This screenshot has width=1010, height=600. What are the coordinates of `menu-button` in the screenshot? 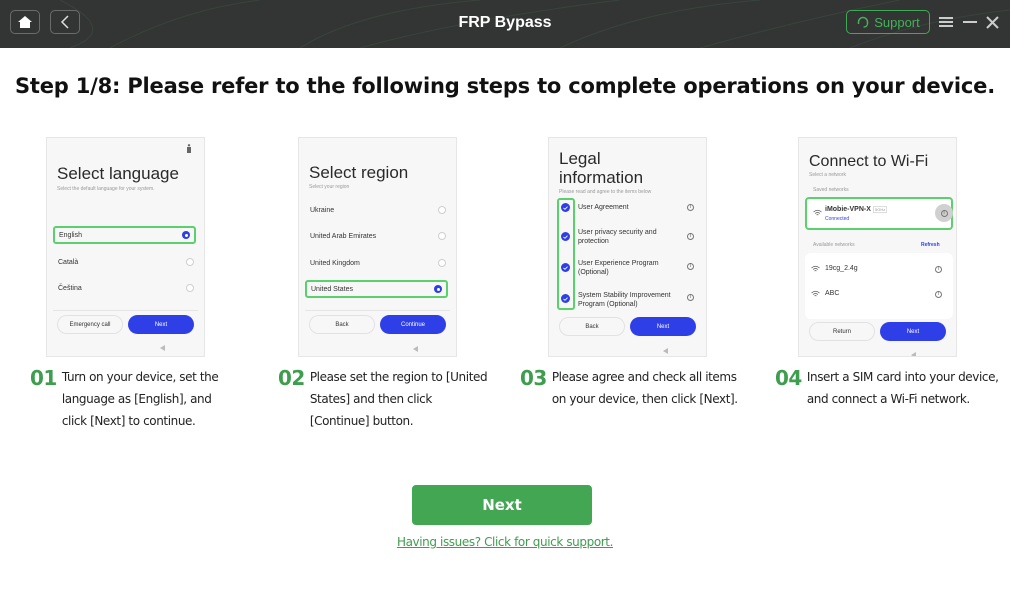 It's located at (946, 22).